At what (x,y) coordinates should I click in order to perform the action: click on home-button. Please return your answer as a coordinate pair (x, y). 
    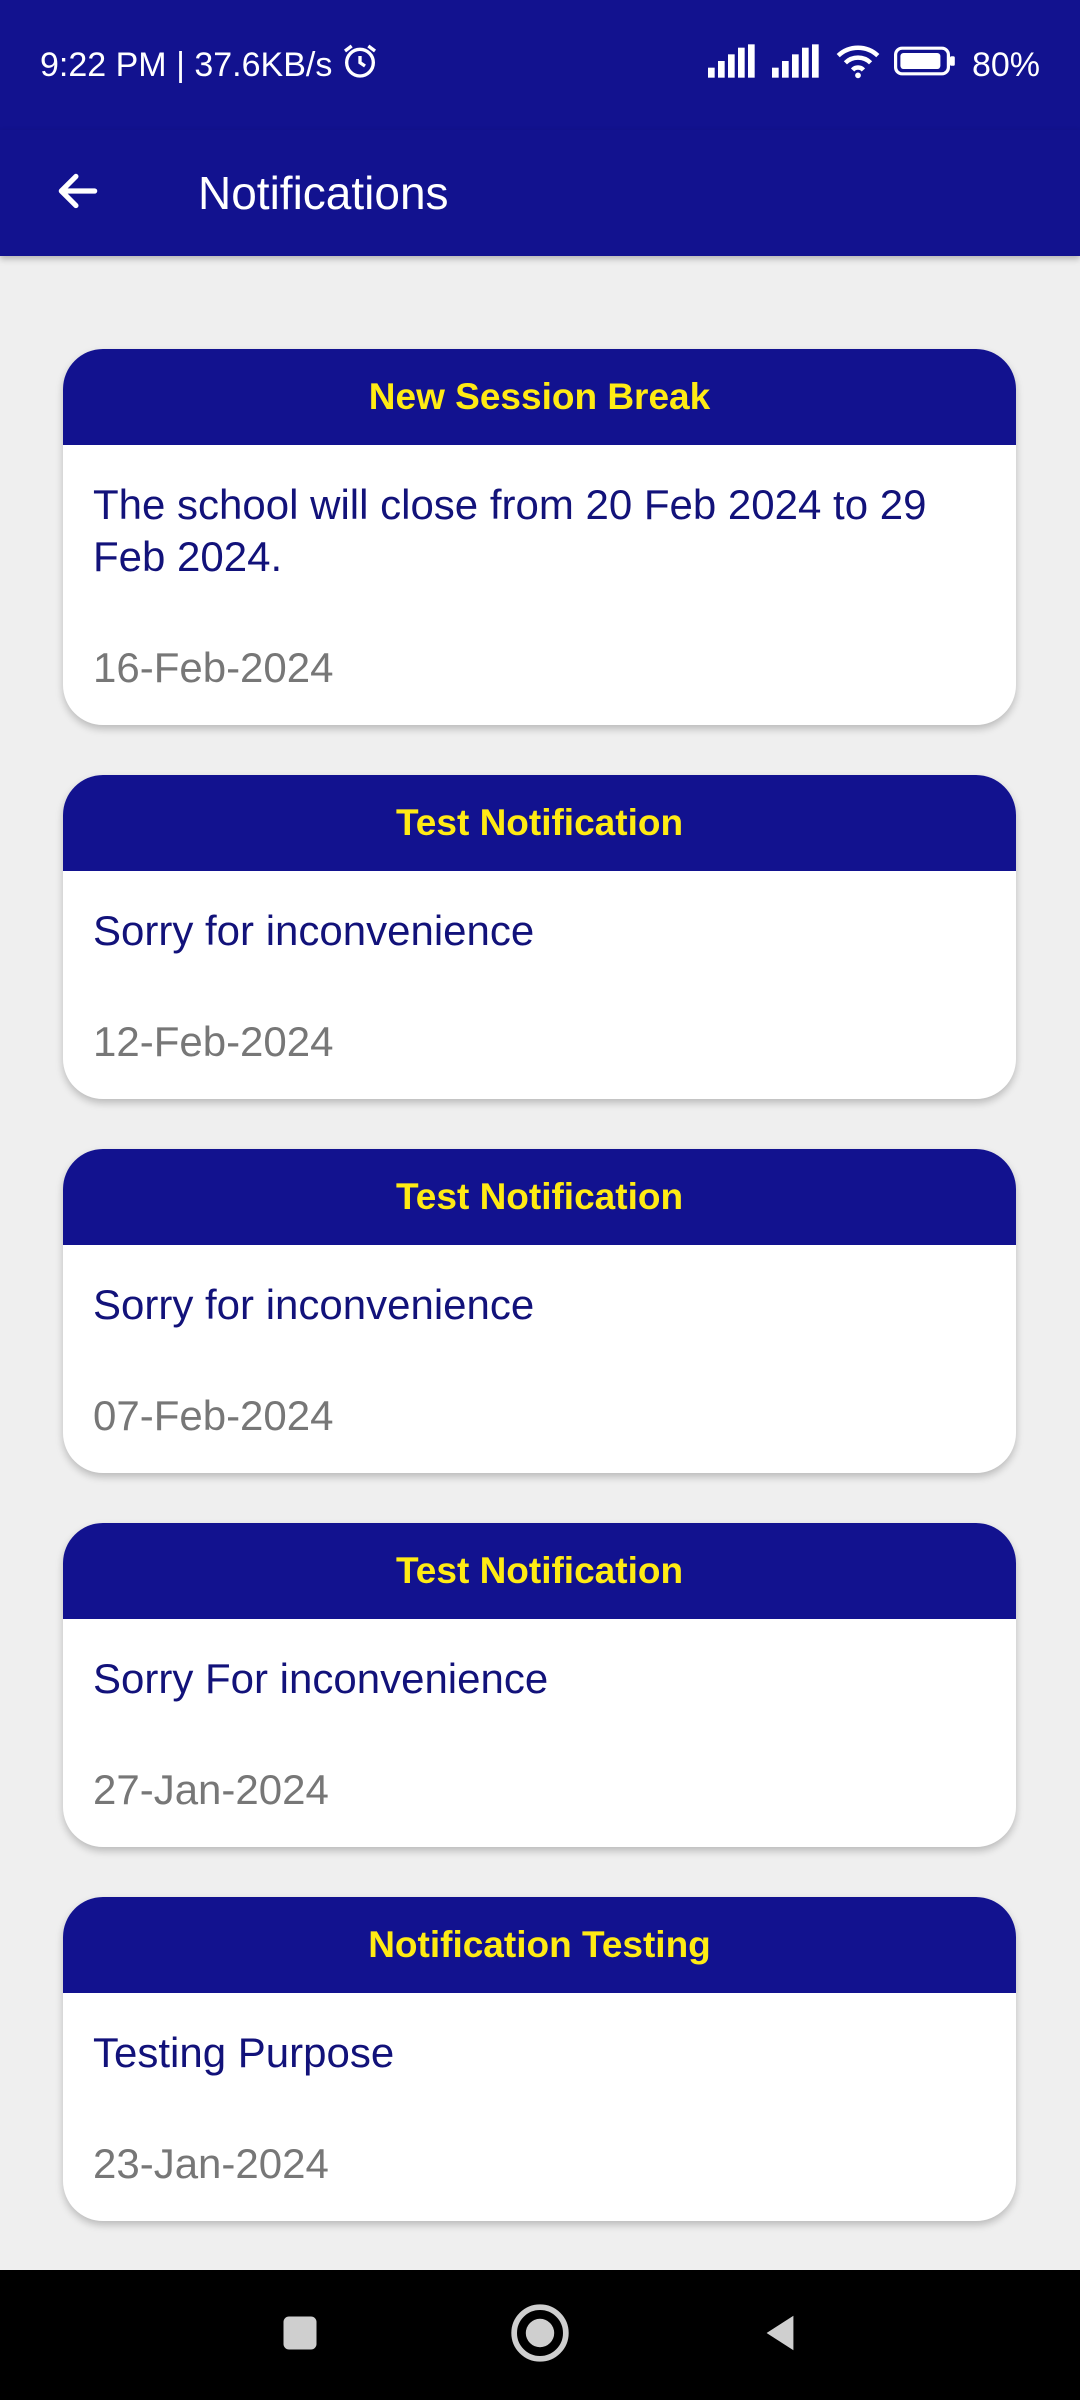
    Looking at the image, I should click on (540, 2335).